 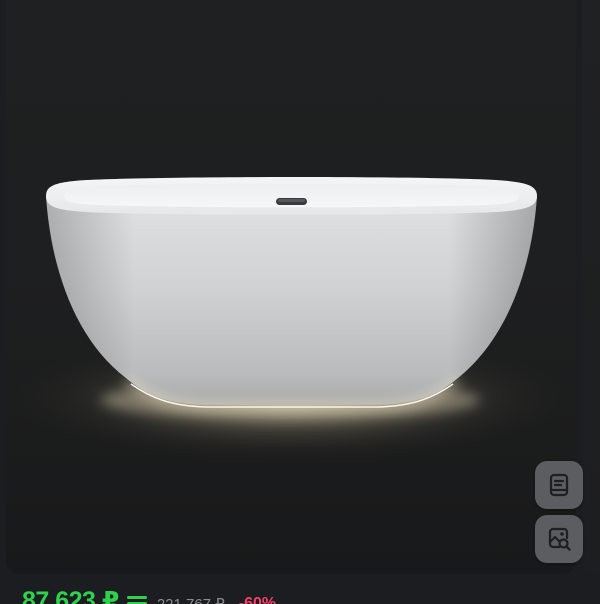 What do you see at coordinates (70, 595) in the screenshot?
I see `current-price: 87 623 ₽` at bounding box center [70, 595].